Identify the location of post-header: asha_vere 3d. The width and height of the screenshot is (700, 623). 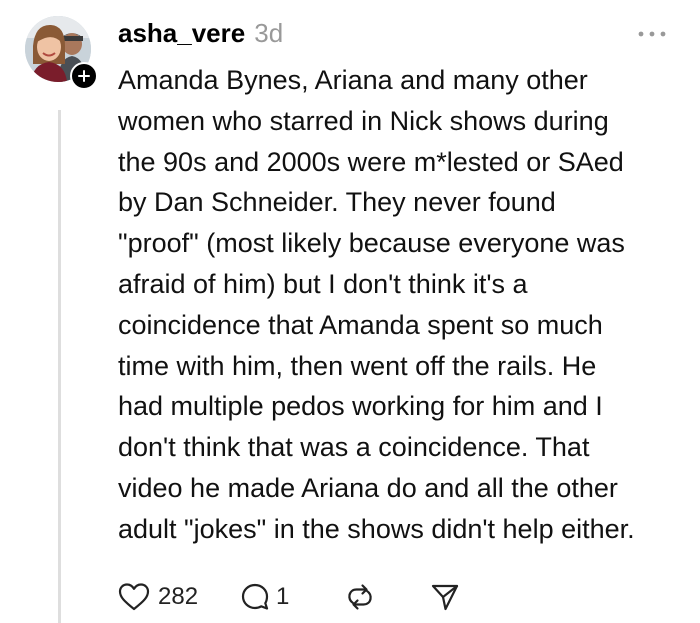
(200, 35).